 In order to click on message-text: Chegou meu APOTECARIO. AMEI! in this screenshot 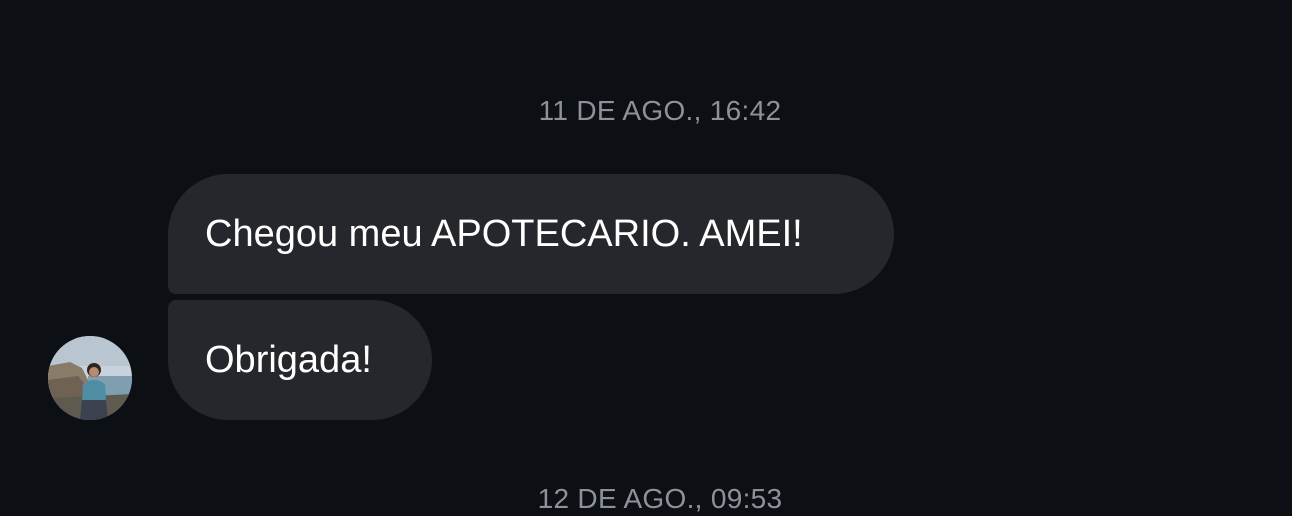, I will do `click(504, 234)`.